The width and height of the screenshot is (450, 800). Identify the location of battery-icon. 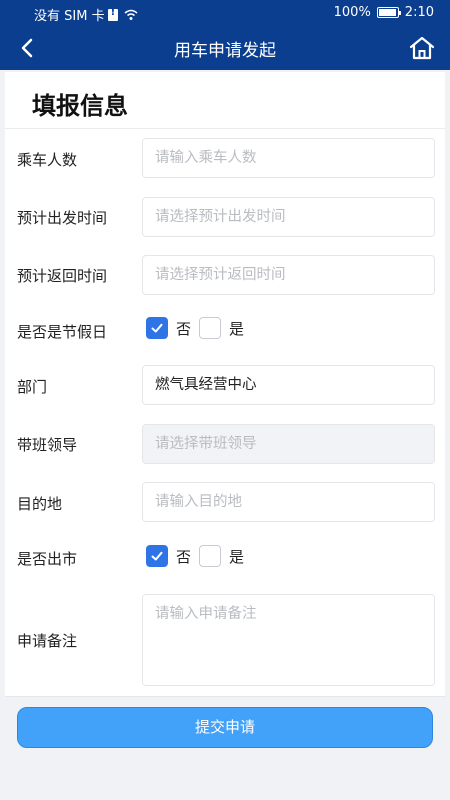
(388, 12).